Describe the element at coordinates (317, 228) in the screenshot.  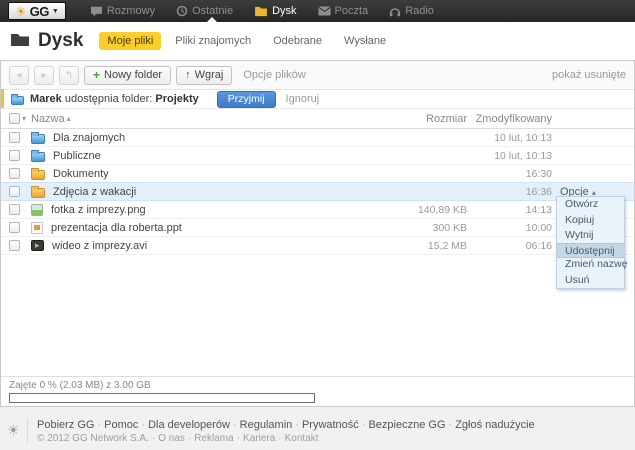
I see `table-row: prezentacja dla roberta.ppt 300 KB 10:00` at that location.